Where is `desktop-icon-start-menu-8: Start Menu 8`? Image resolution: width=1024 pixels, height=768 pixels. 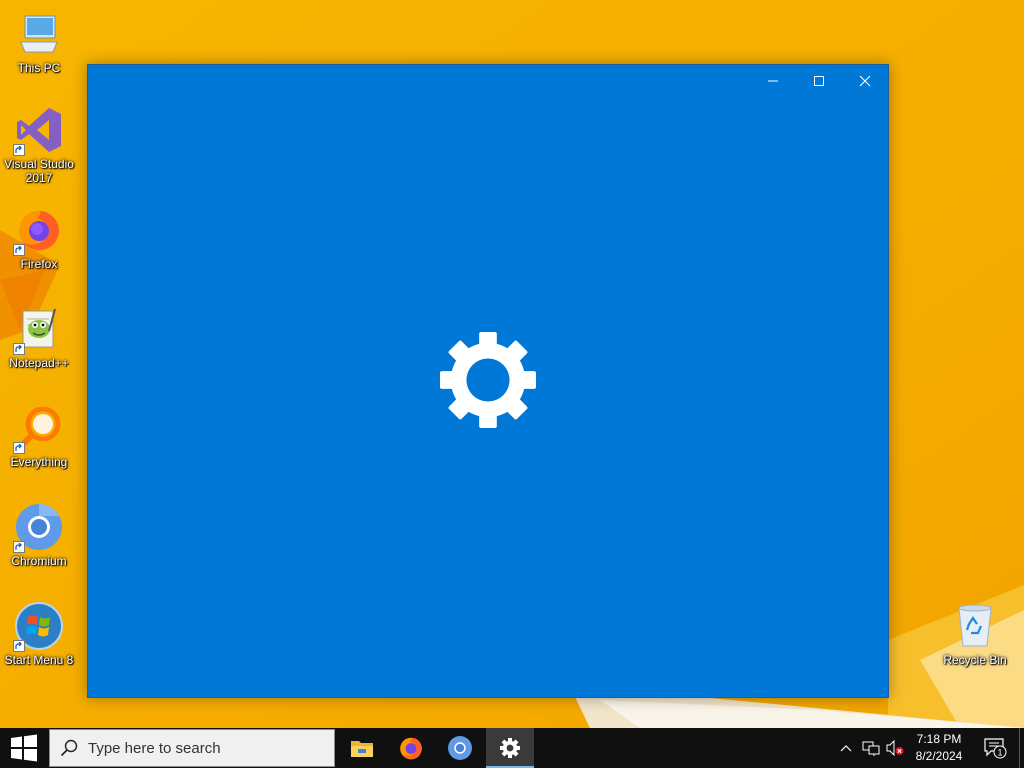 desktop-icon-start-menu-8: Start Menu 8 is located at coordinates (39, 633).